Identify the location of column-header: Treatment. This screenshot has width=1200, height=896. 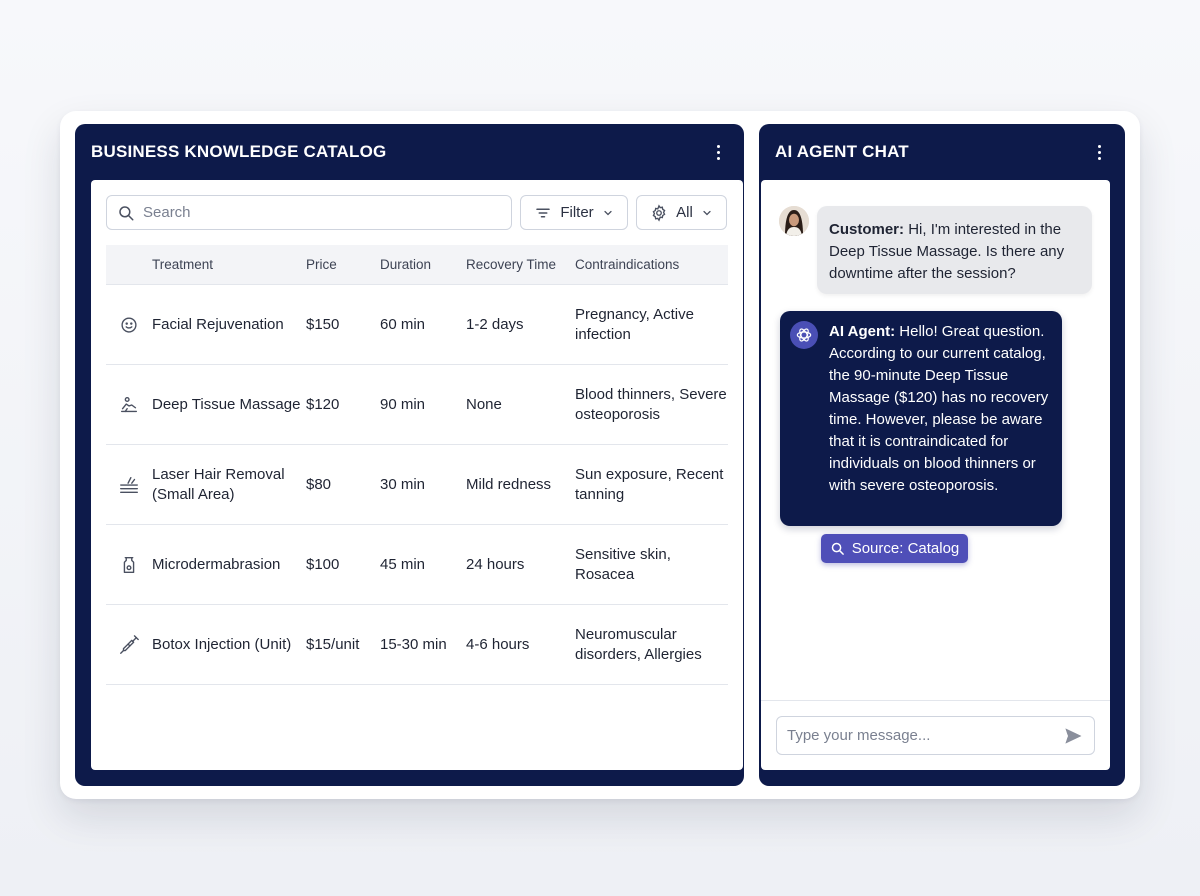
(229, 265).